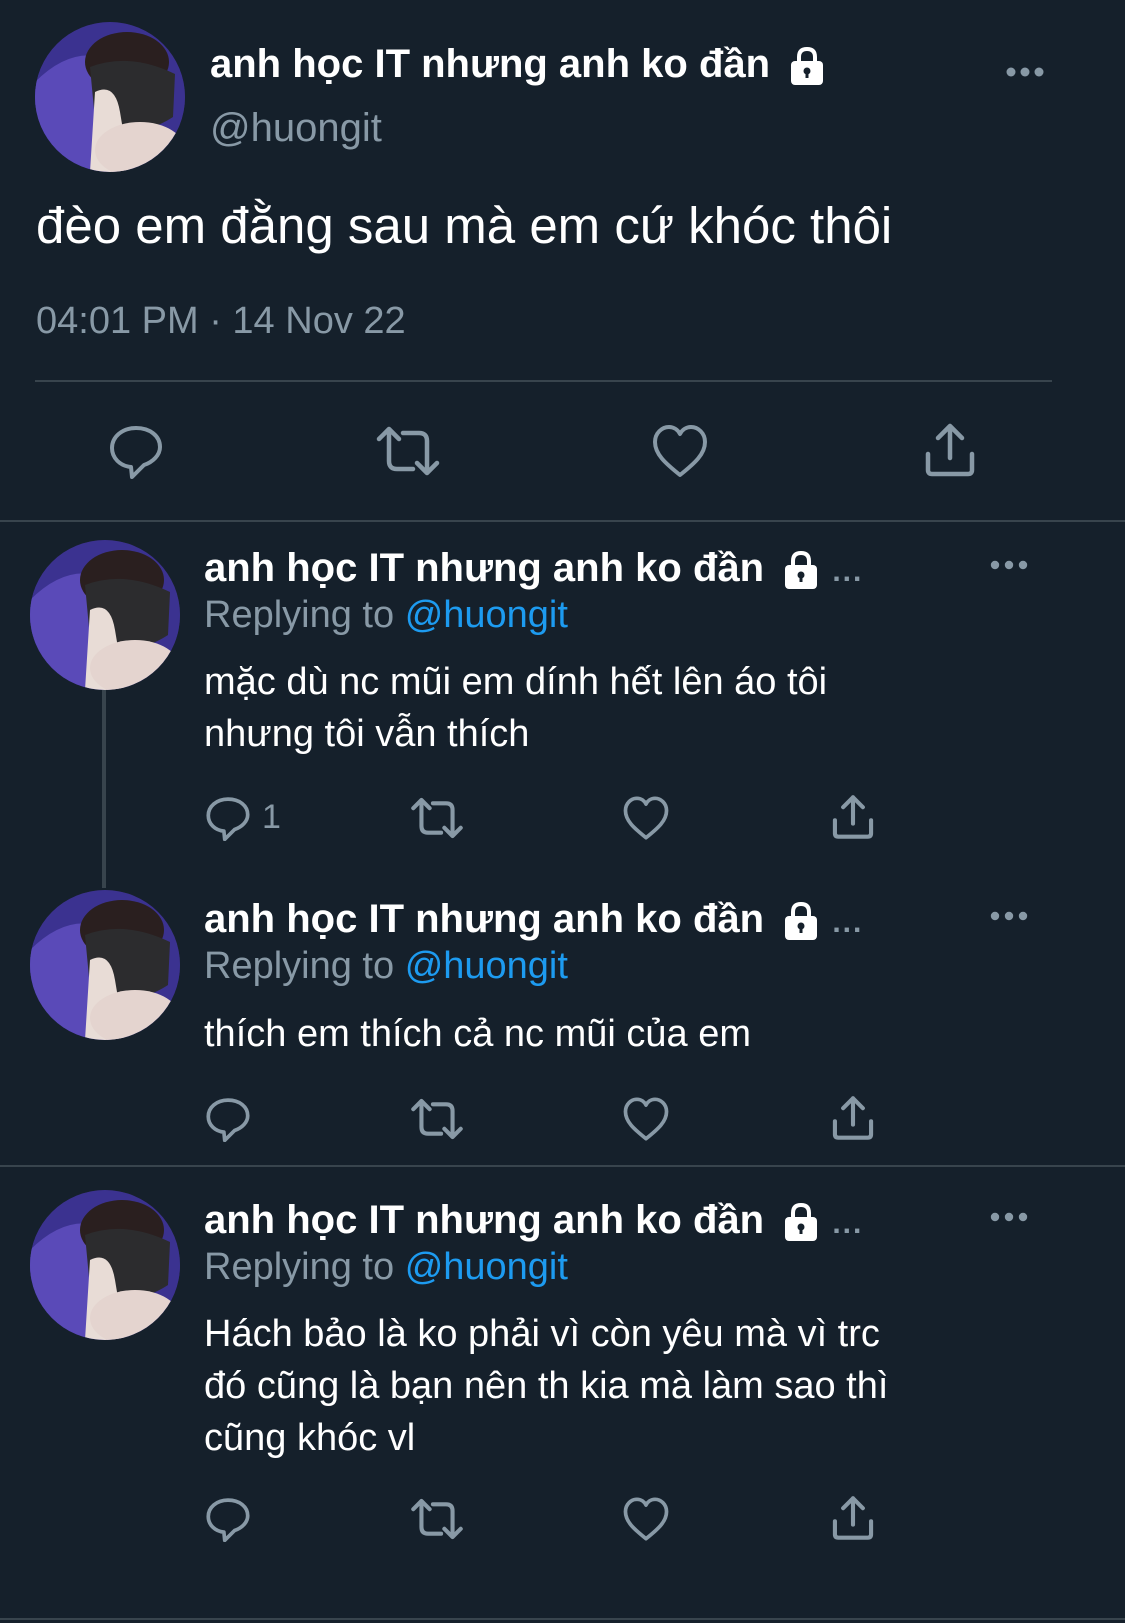 The image size is (1125, 1623). I want to click on reply-text: thích em thích cả nc mũi của em, so click(477, 1034).